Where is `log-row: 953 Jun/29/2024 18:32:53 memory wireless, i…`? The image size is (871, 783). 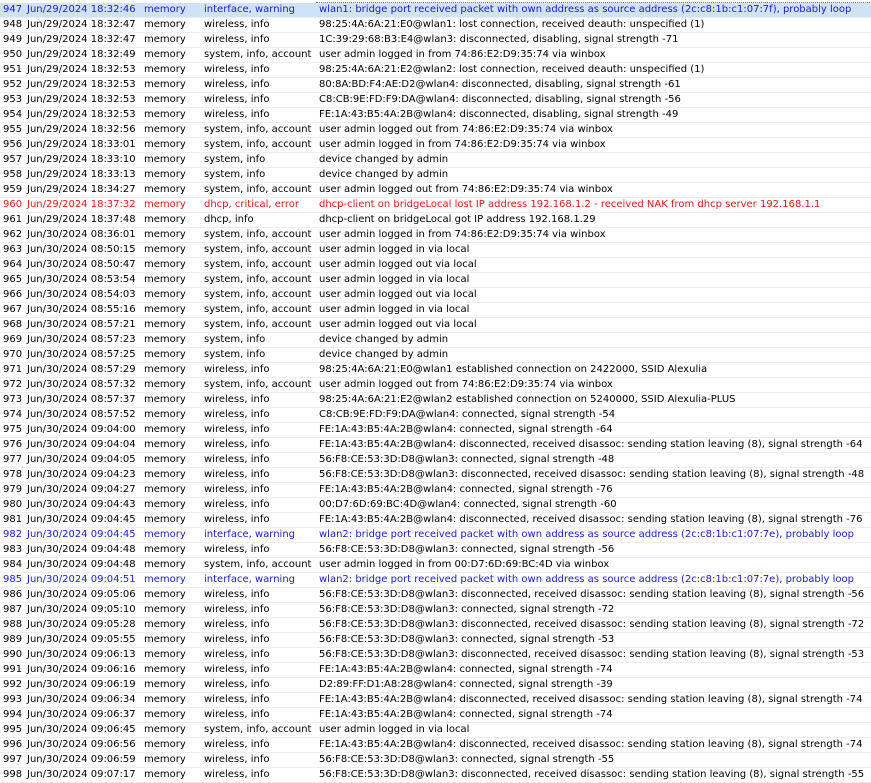 log-row: 953 Jun/29/2024 18:32:53 memory wireless, i… is located at coordinates (435, 100).